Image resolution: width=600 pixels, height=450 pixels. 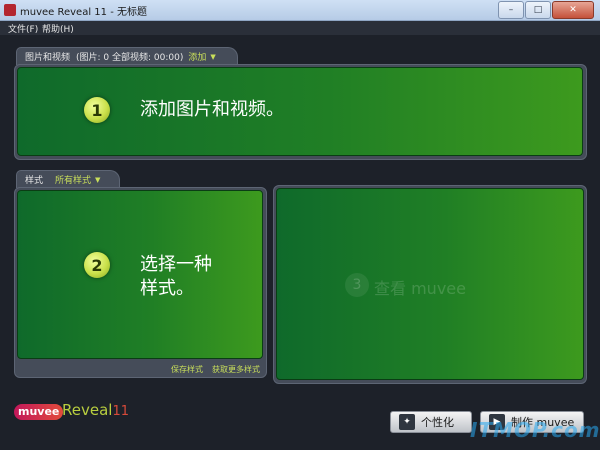 What do you see at coordinates (212, 109) in the screenshot?
I see `add-media-prompt: 添加图片和视频。` at bounding box center [212, 109].